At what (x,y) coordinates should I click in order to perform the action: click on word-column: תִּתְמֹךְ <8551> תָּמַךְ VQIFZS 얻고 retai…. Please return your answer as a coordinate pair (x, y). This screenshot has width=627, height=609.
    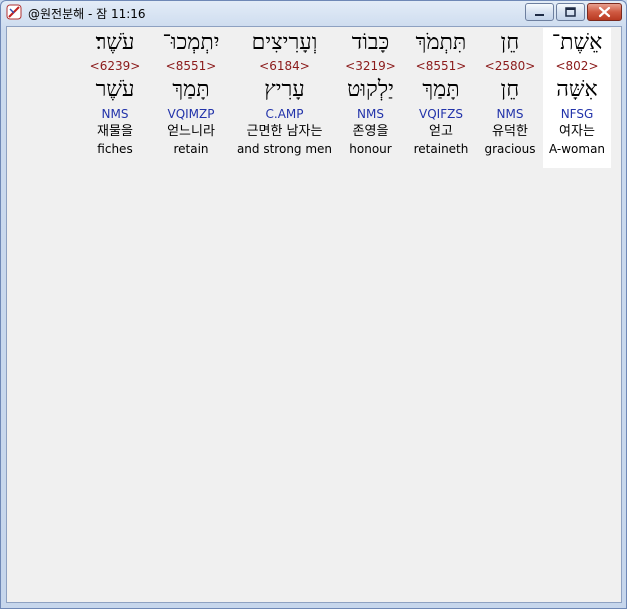
    Looking at the image, I should click on (441, 98).